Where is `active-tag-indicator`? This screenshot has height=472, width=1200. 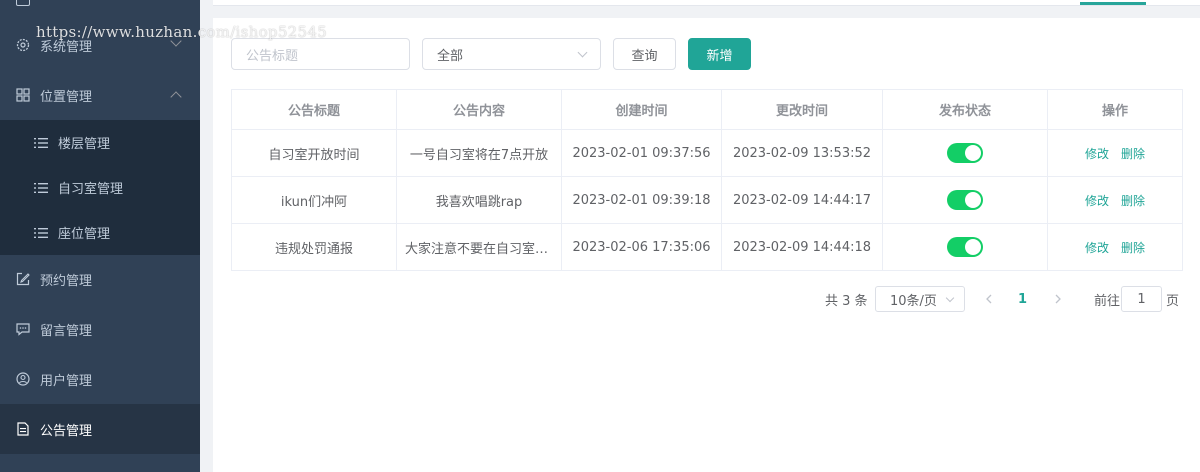
active-tag-indicator is located at coordinates (1113, 3).